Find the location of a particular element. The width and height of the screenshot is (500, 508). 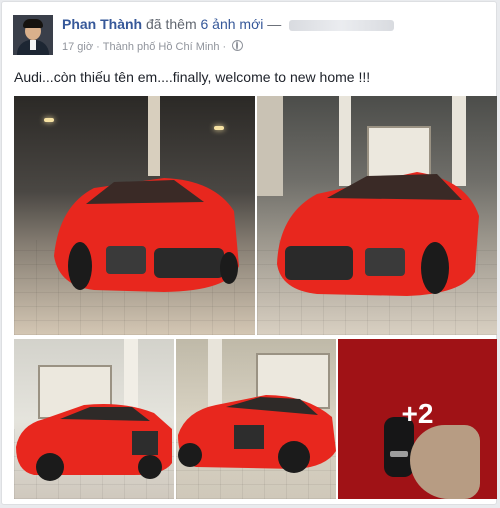

photos-link: 6 ảnh mới is located at coordinates (232, 24).